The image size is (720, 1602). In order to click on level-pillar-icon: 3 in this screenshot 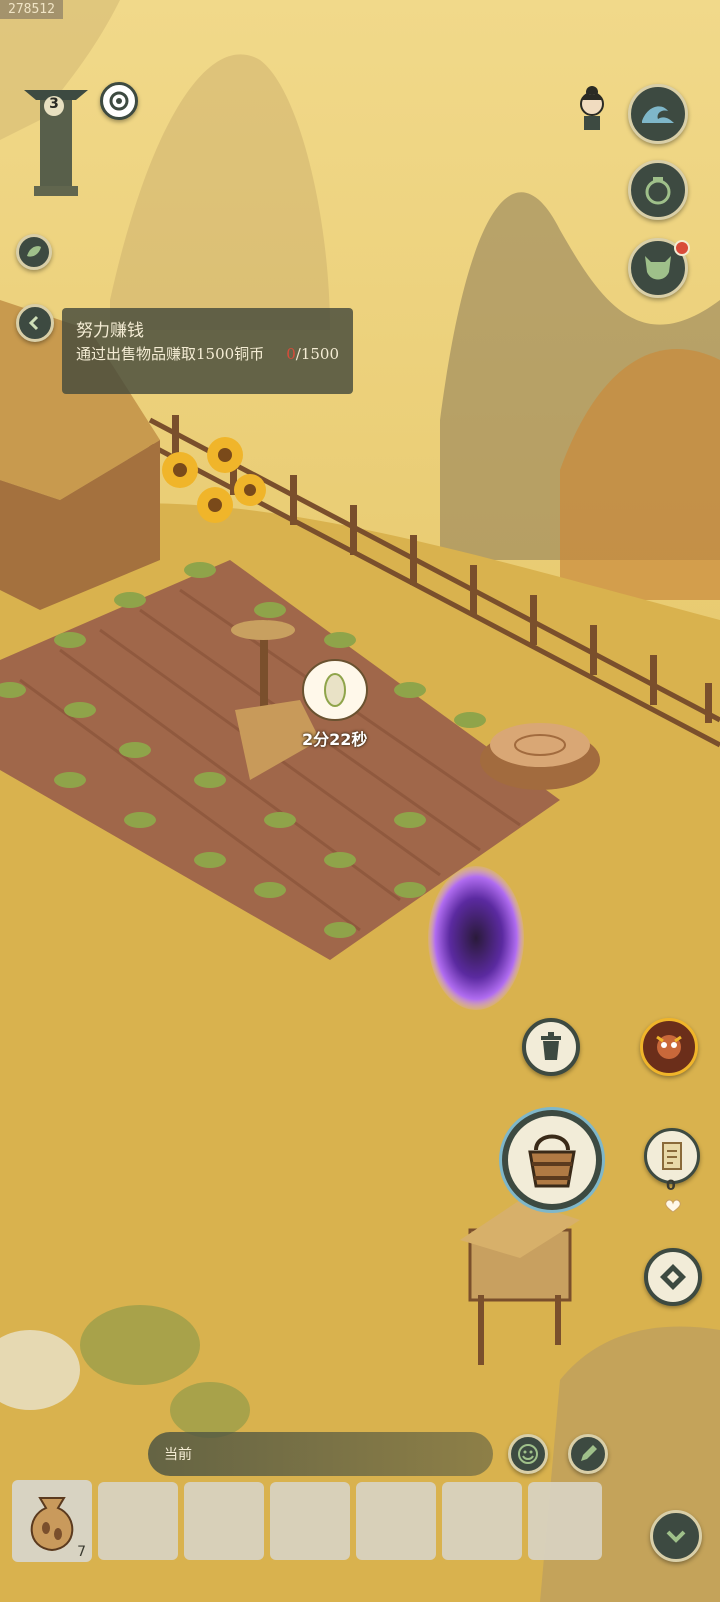, I will do `click(56, 128)`.